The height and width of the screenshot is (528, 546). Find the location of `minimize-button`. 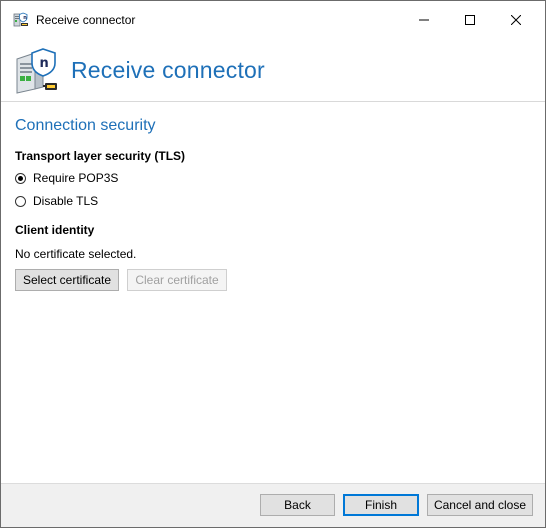

minimize-button is located at coordinates (424, 20).